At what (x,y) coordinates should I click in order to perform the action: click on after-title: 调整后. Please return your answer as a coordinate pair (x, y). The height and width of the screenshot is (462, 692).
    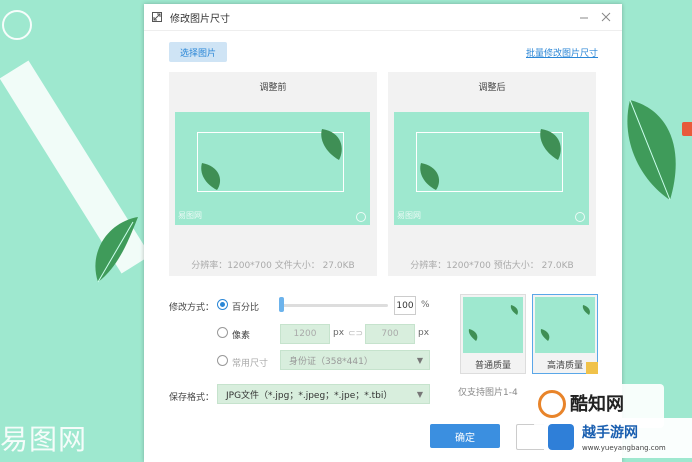
    Looking at the image, I should click on (492, 88).